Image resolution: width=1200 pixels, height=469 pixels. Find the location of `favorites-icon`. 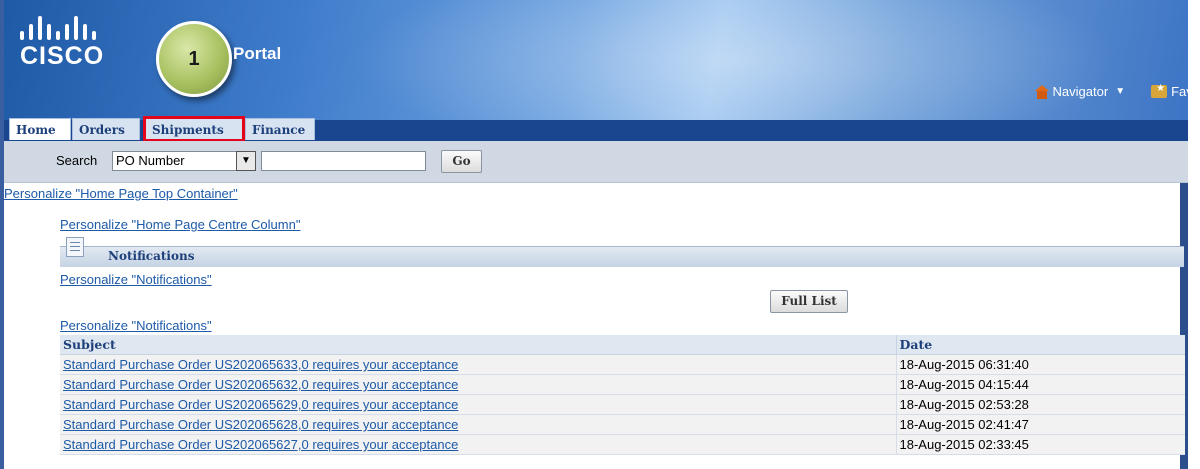

favorites-icon is located at coordinates (1159, 90).